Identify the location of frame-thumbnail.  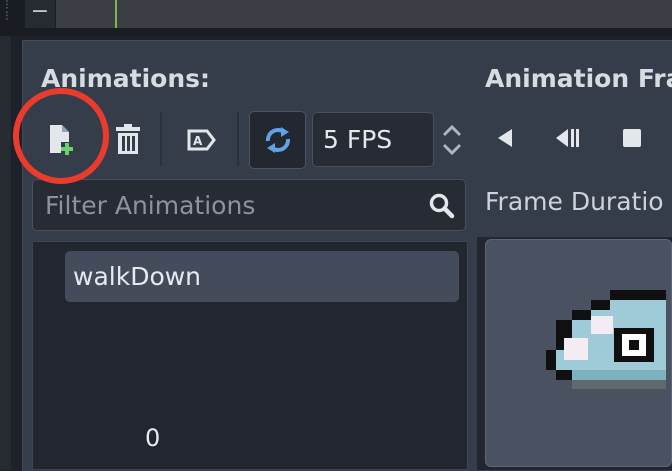
(578, 353).